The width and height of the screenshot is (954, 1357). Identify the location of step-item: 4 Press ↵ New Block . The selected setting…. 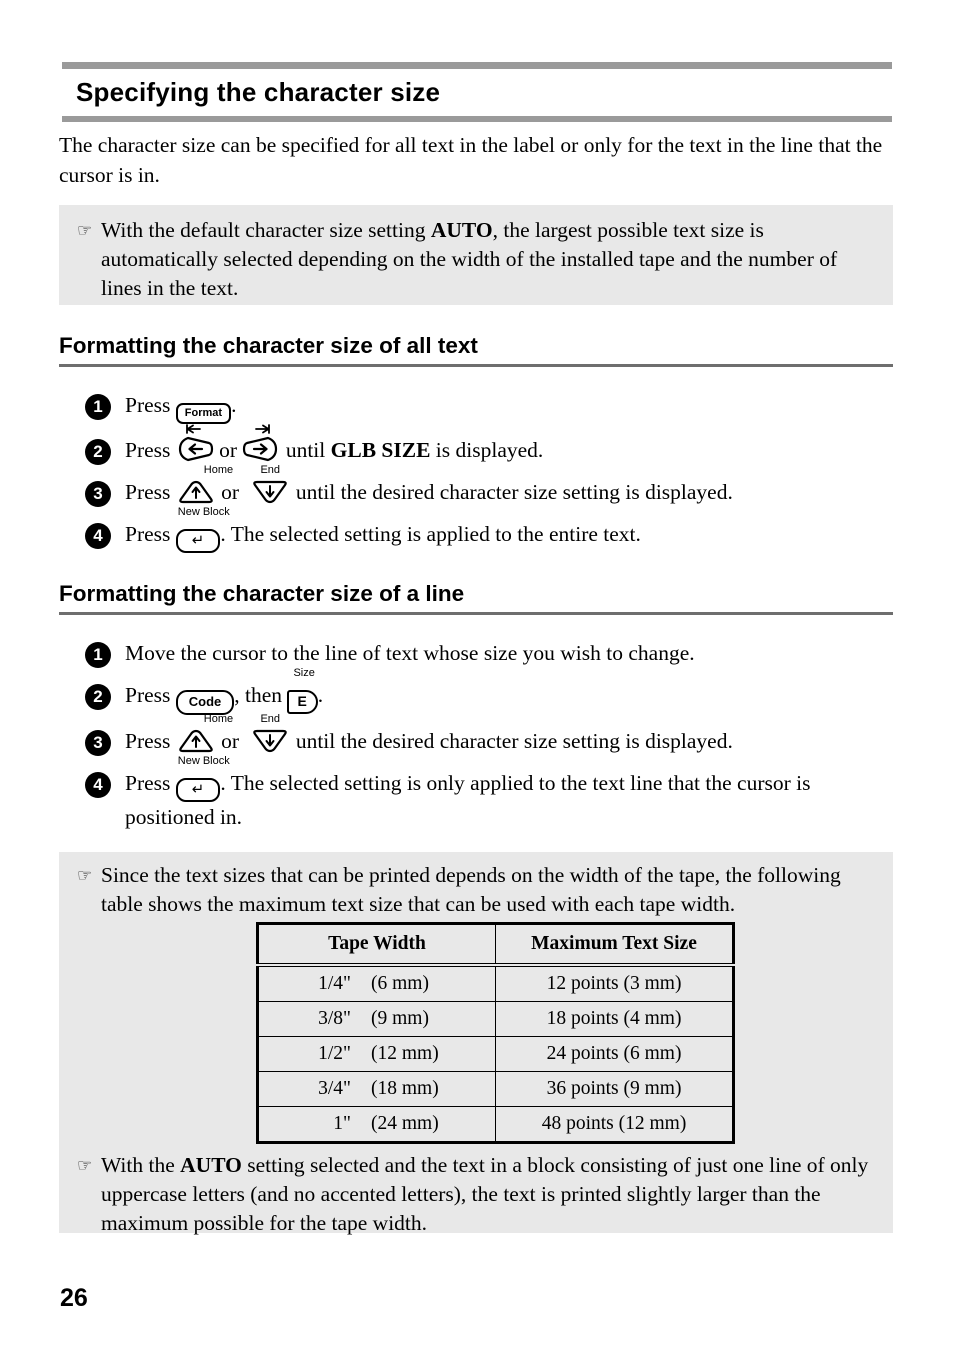
(490, 794).